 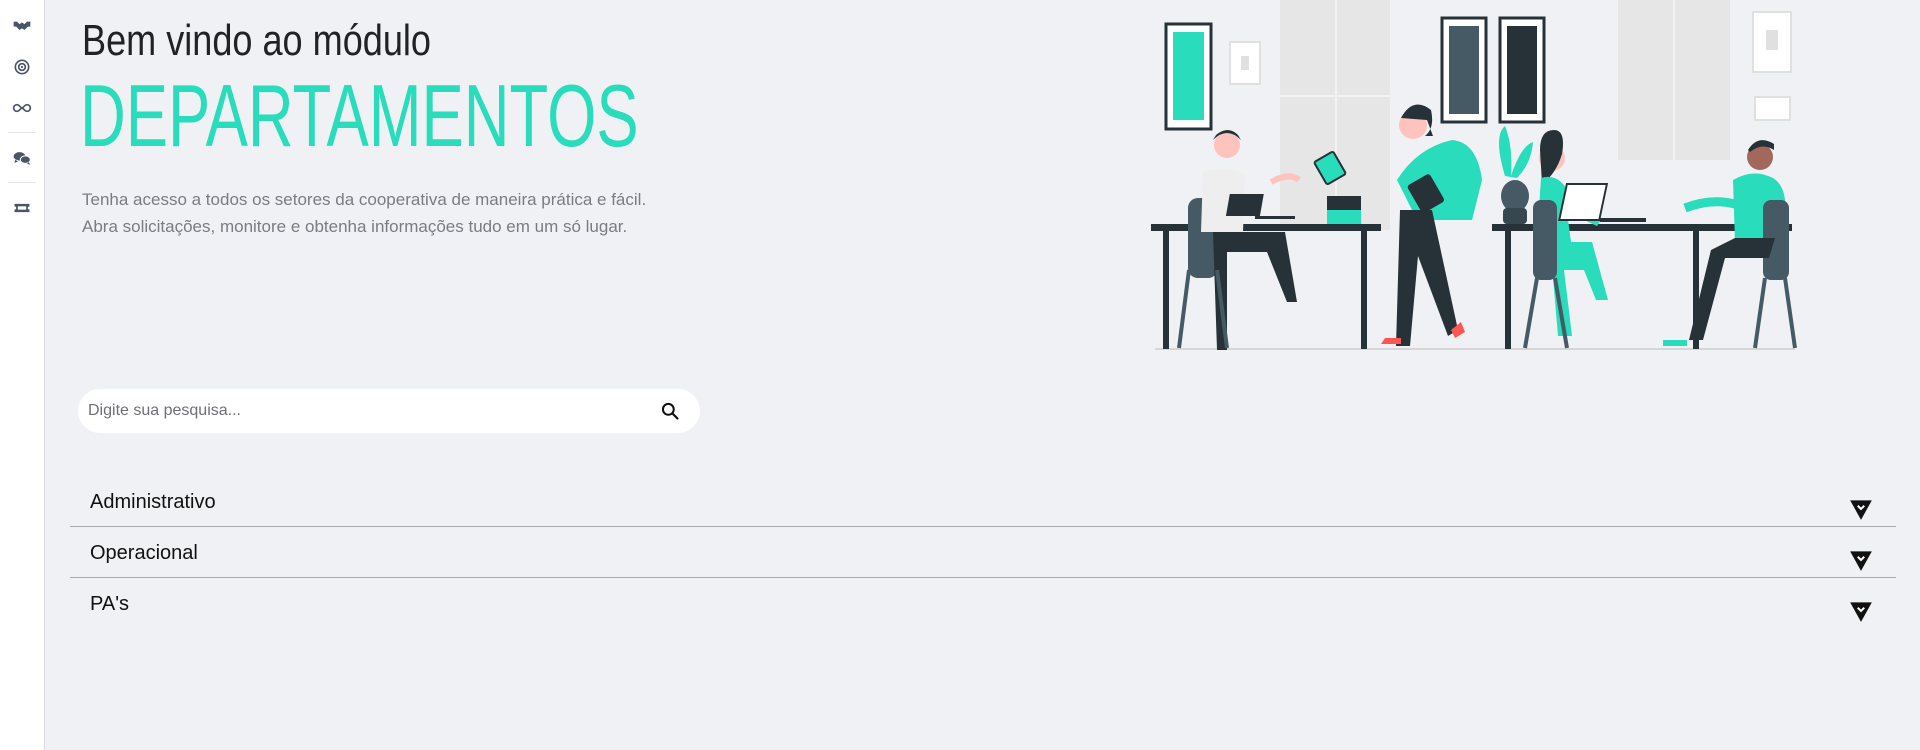 I want to click on accordion-item-operacional: Operacional, so click(x=983, y=552).